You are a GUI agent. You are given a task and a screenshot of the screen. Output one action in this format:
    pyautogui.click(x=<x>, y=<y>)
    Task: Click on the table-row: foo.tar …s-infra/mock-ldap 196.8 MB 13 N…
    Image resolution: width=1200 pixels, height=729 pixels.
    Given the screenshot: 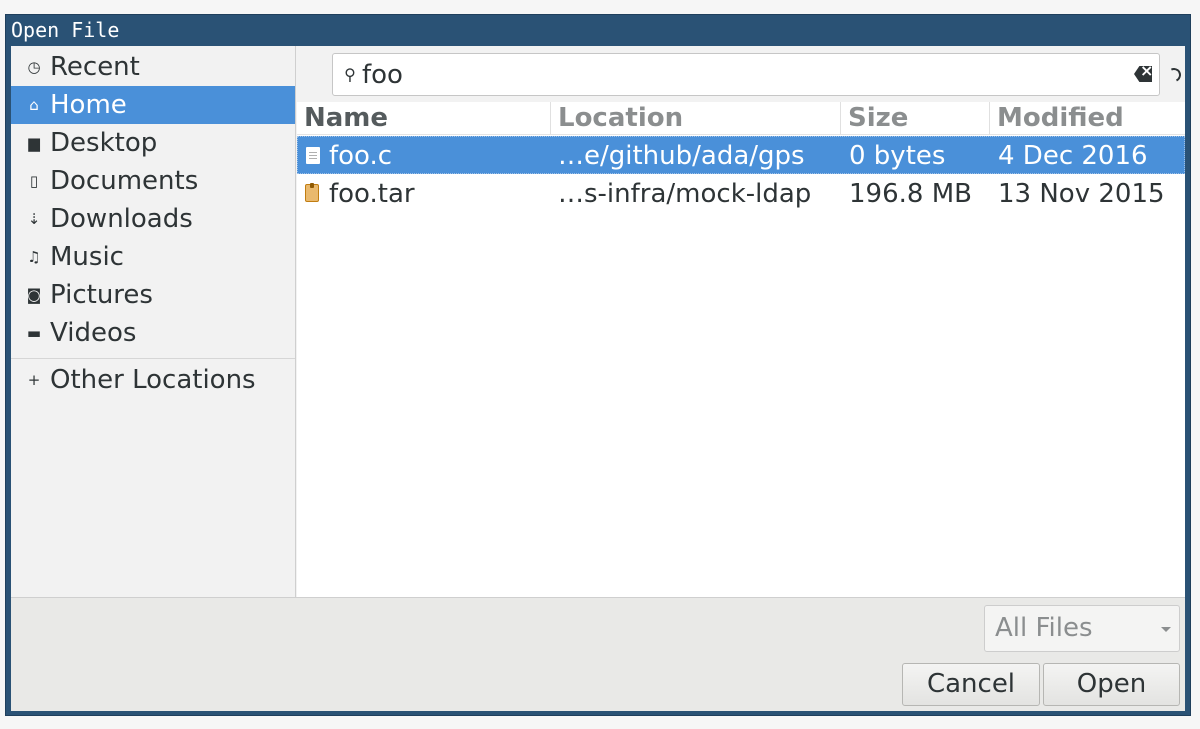 What is the action you would take?
    pyautogui.click(x=741, y=194)
    